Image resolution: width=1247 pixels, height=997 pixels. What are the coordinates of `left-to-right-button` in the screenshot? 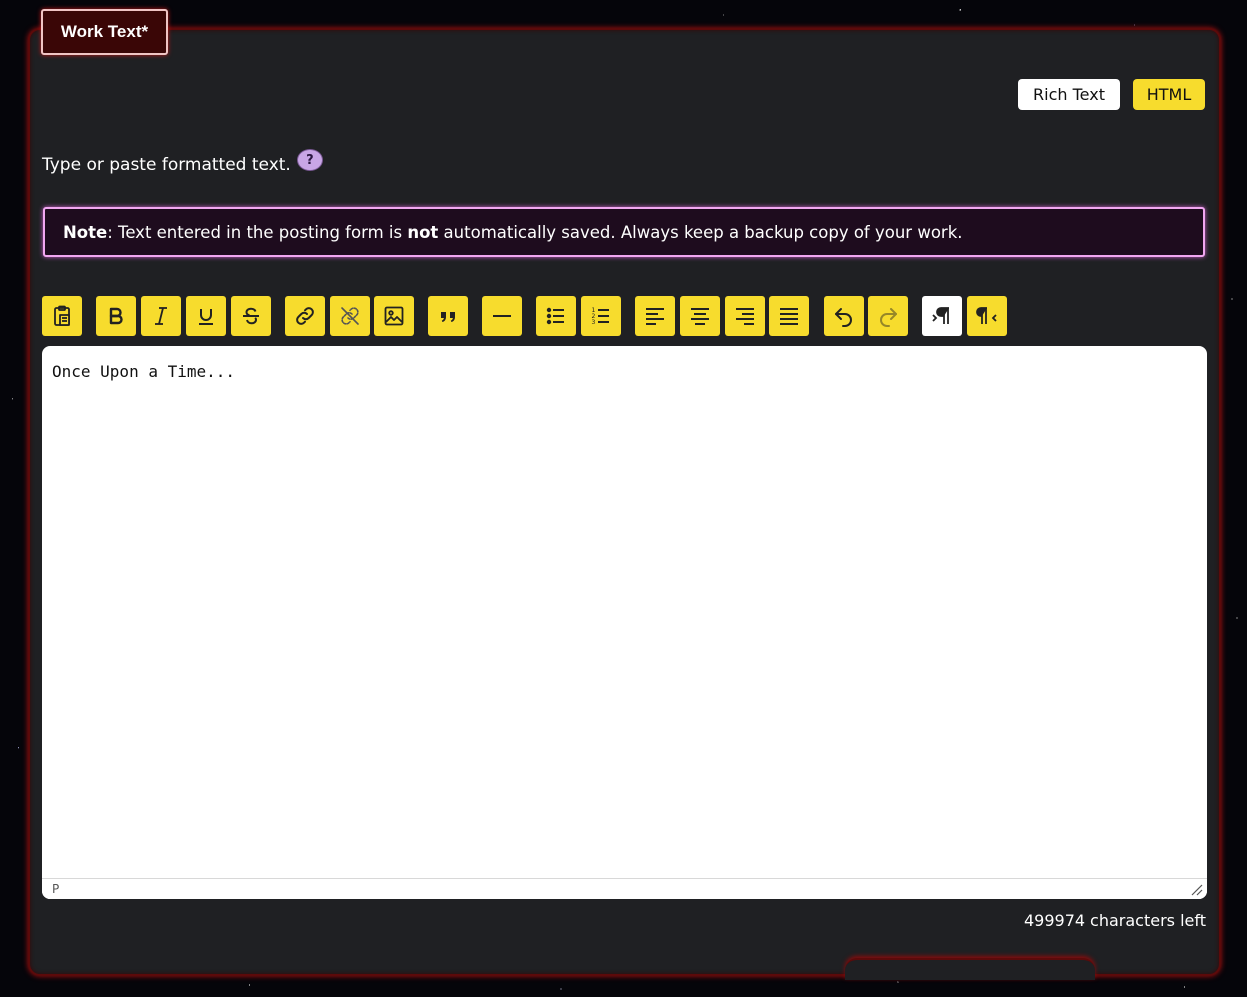 It's located at (942, 316).